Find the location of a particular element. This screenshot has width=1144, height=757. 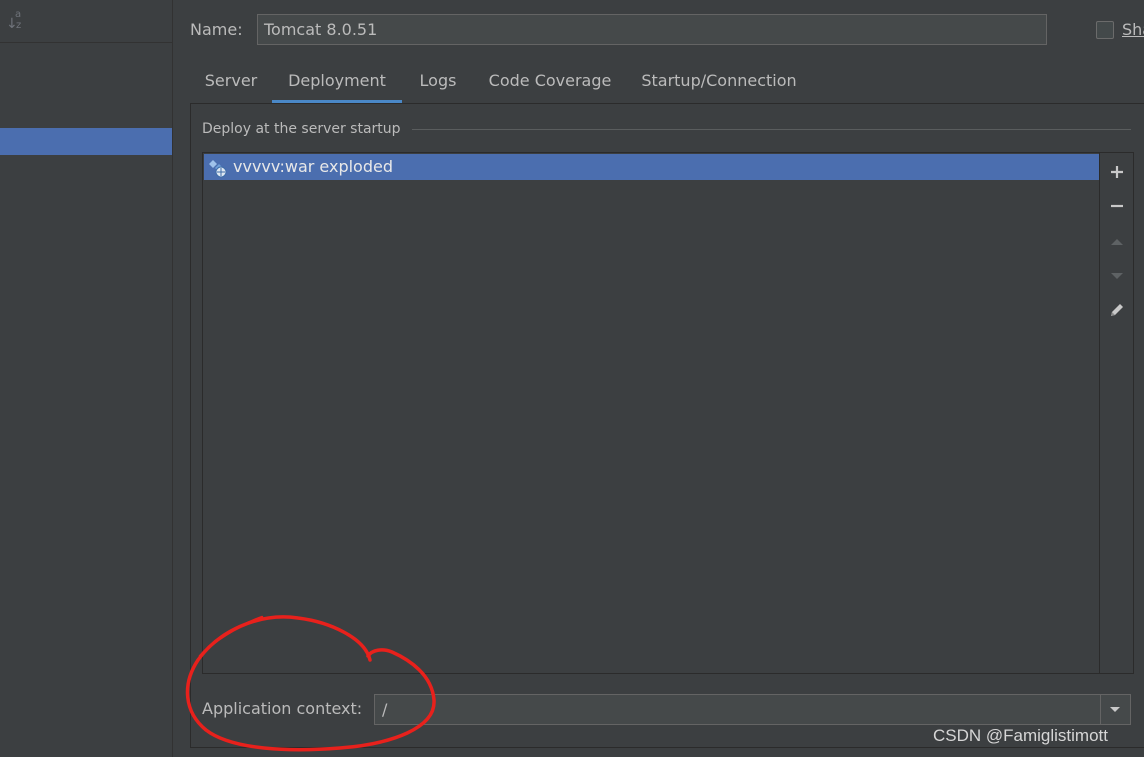

name-input: Tomcat 8.0.51 is located at coordinates (652, 29).